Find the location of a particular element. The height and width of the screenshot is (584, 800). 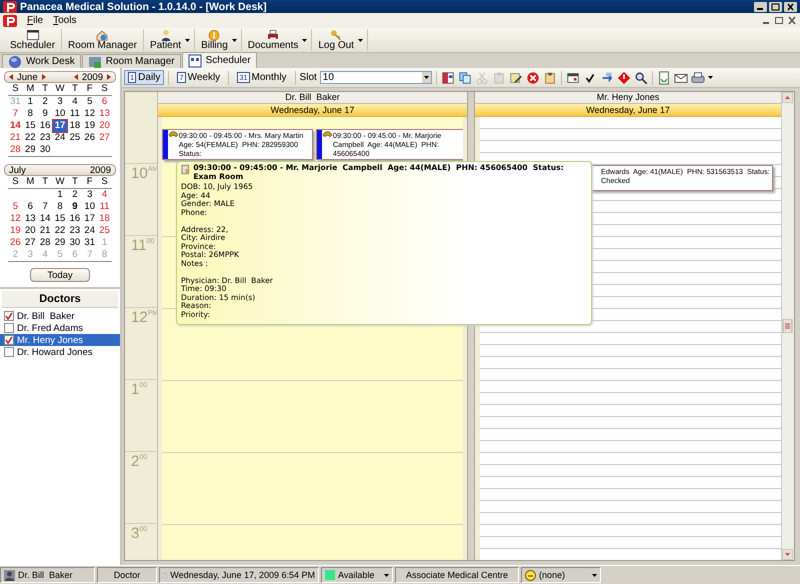

status-text: Dr. Bill Baker is located at coordinates (45, 575).